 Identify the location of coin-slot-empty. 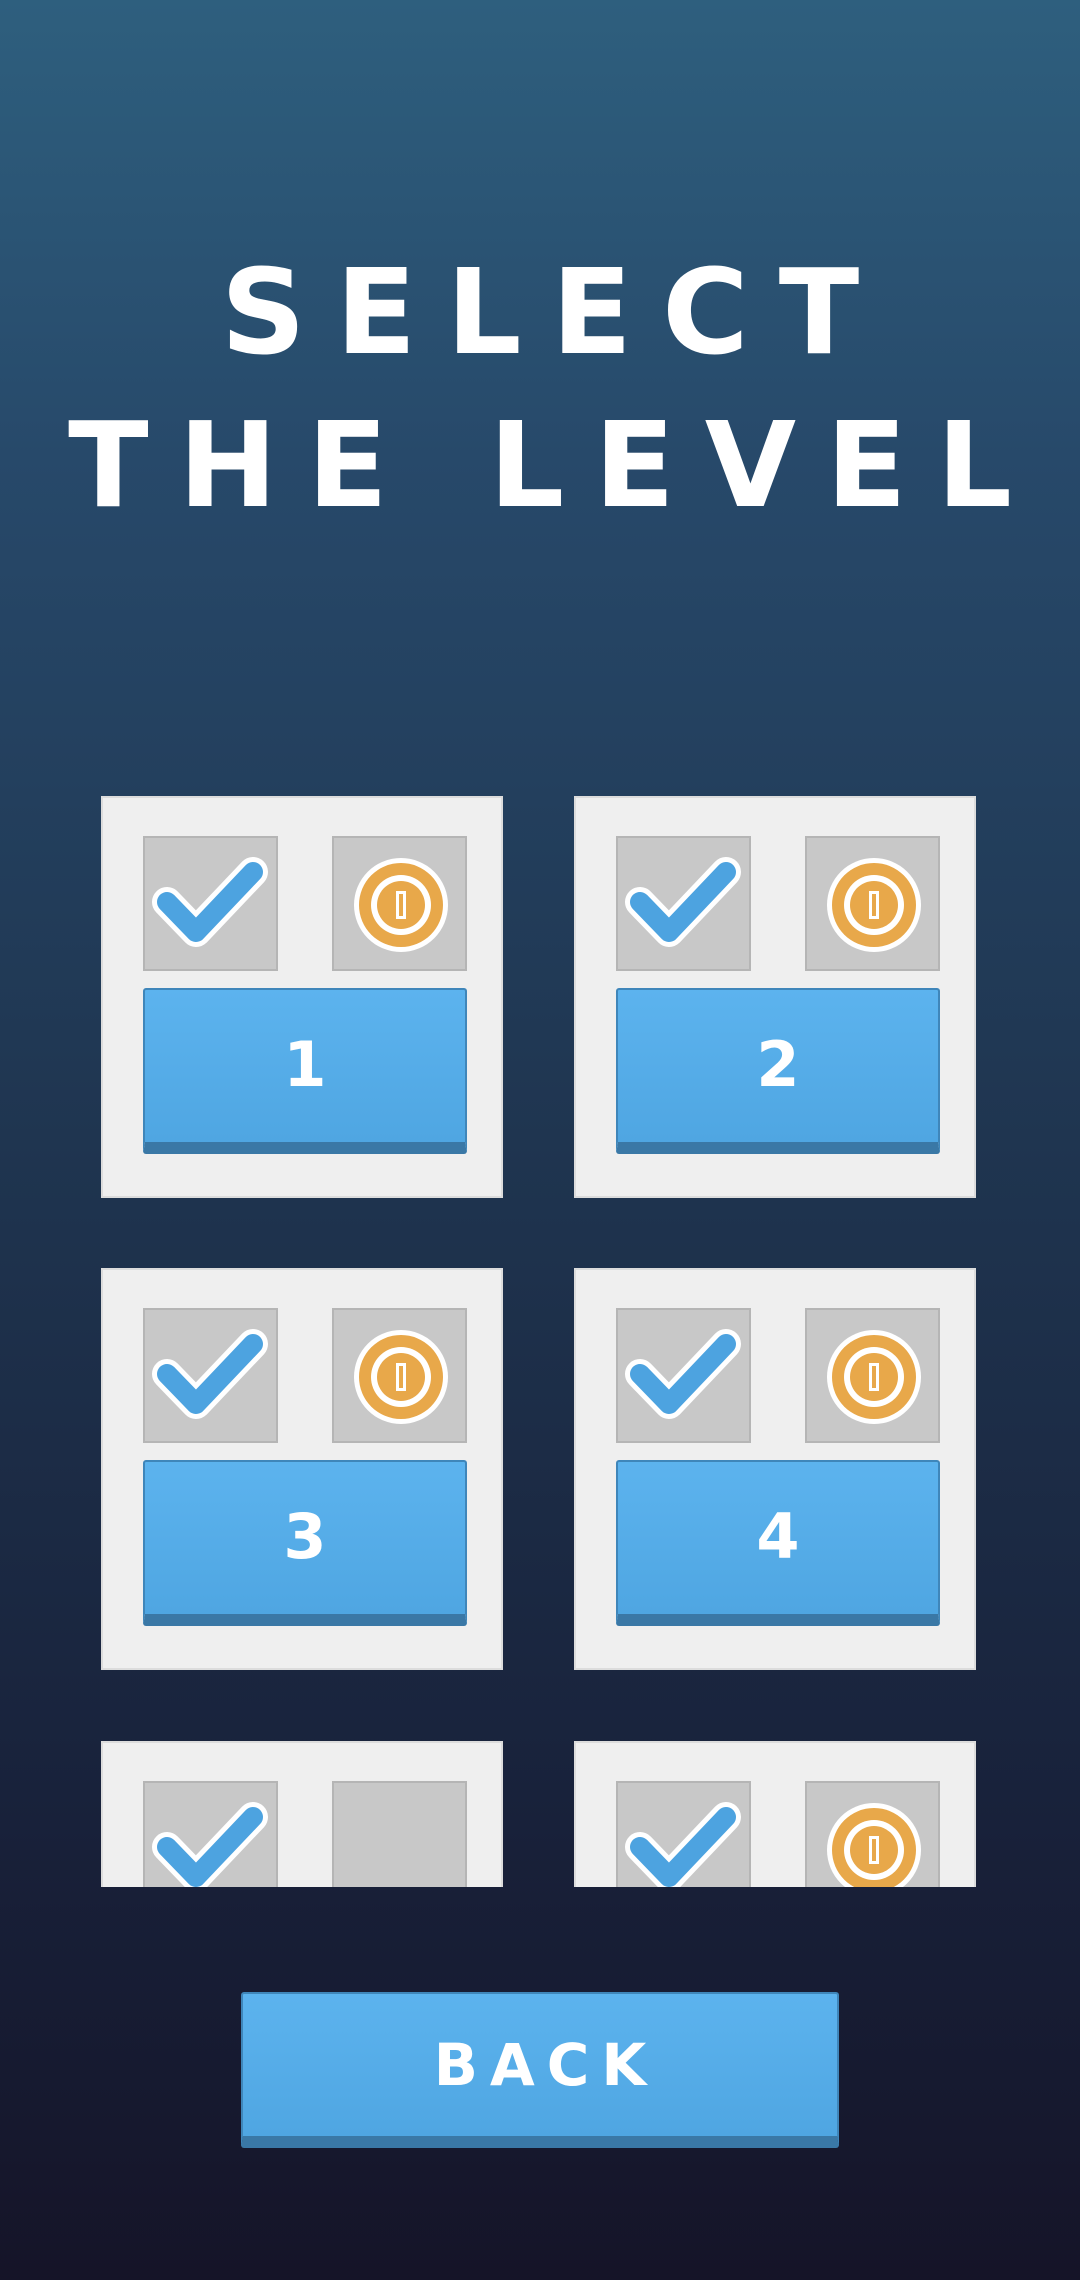
(399, 1834).